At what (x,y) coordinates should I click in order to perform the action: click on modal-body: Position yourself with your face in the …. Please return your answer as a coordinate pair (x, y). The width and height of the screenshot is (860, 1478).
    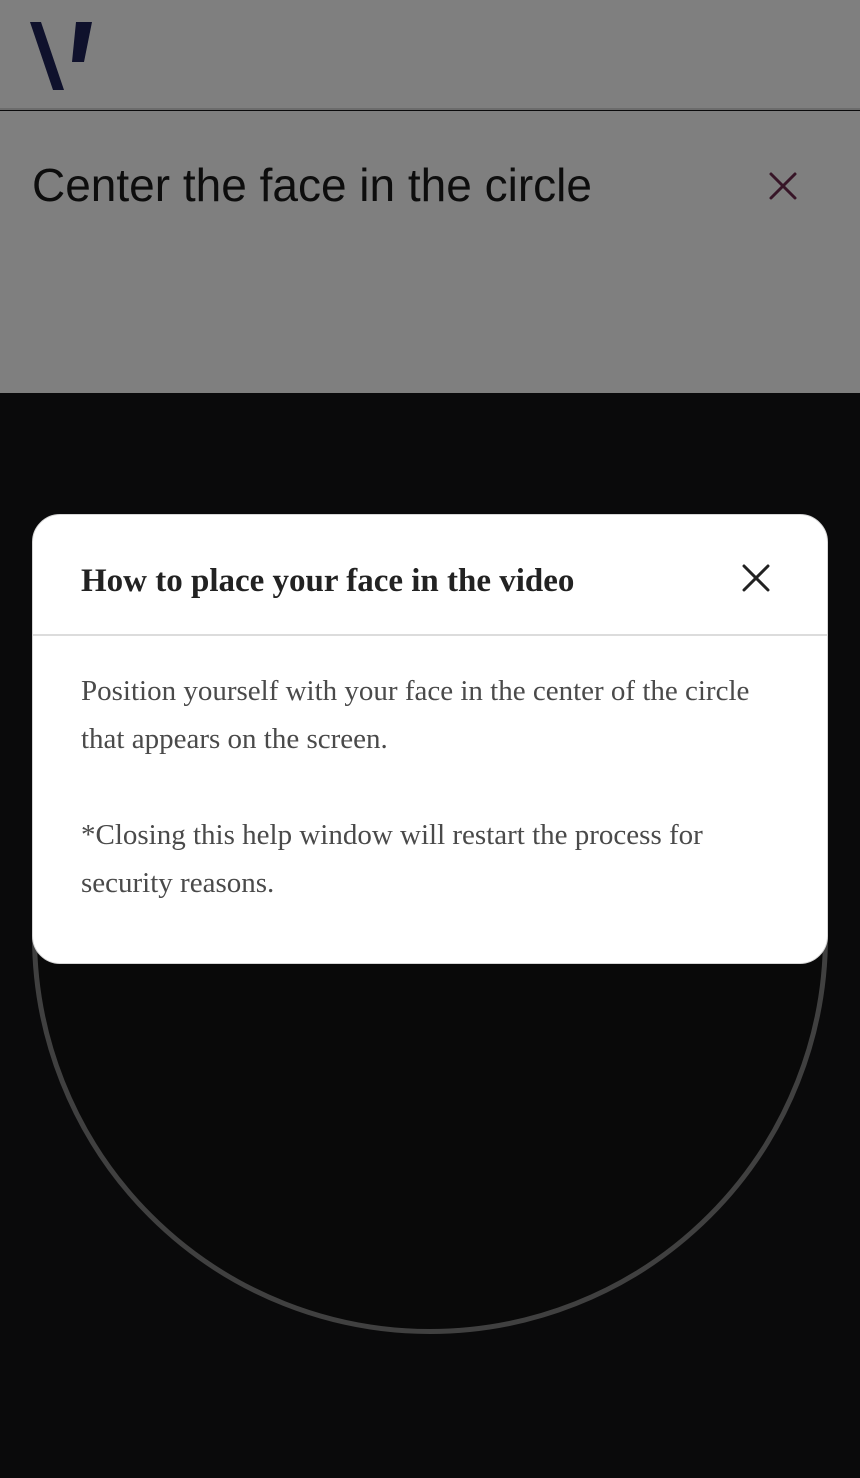
    Looking at the image, I should click on (431, 787).